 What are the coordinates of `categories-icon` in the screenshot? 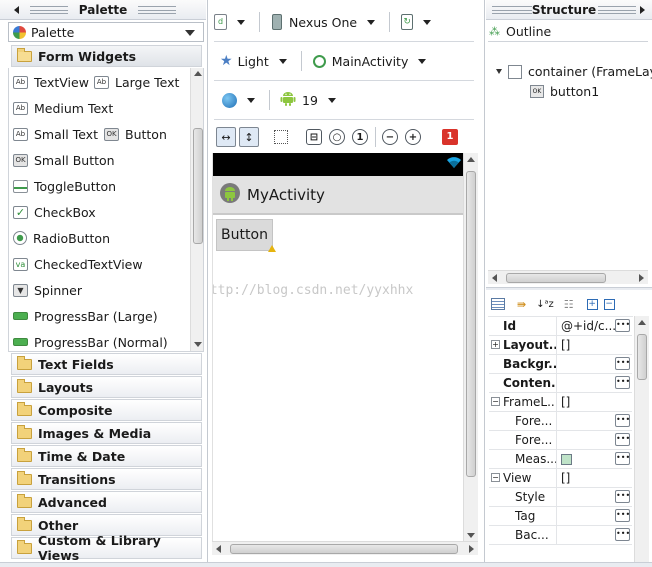 It's located at (498, 304).